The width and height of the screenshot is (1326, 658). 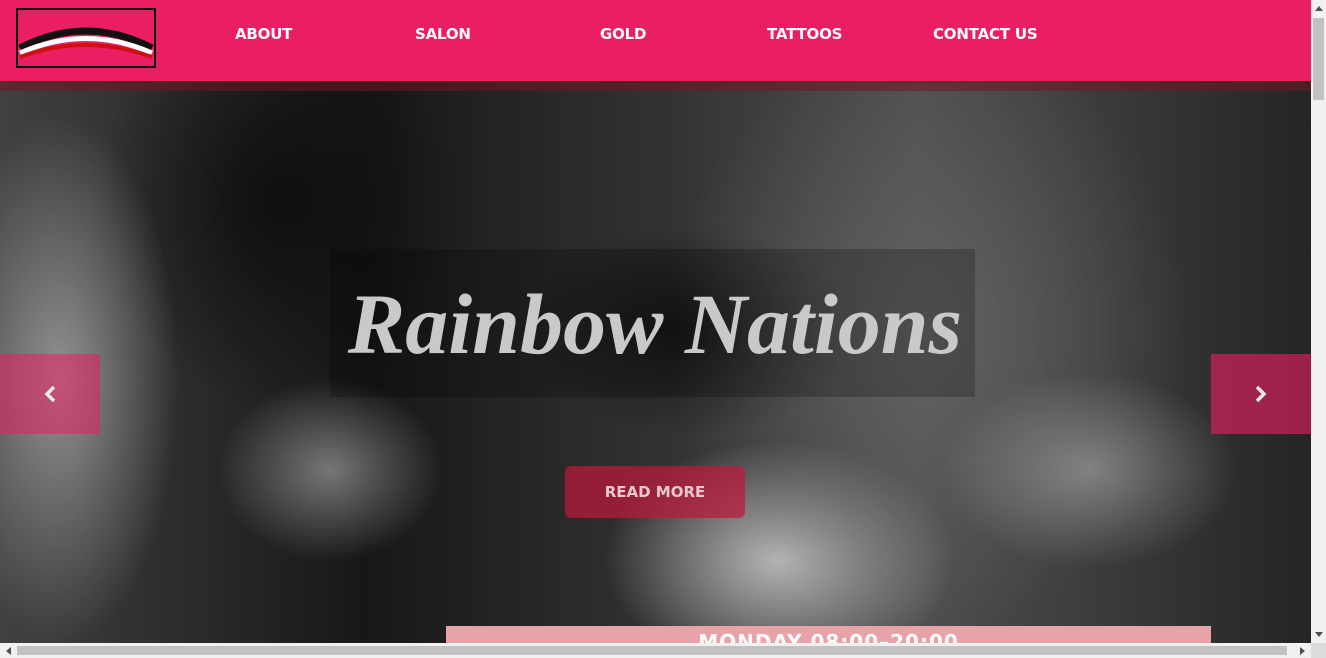 What do you see at coordinates (804, 34) in the screenshot?
I see `nav-link-tattoos: TATTOOS` at bounding box center [804, 34].